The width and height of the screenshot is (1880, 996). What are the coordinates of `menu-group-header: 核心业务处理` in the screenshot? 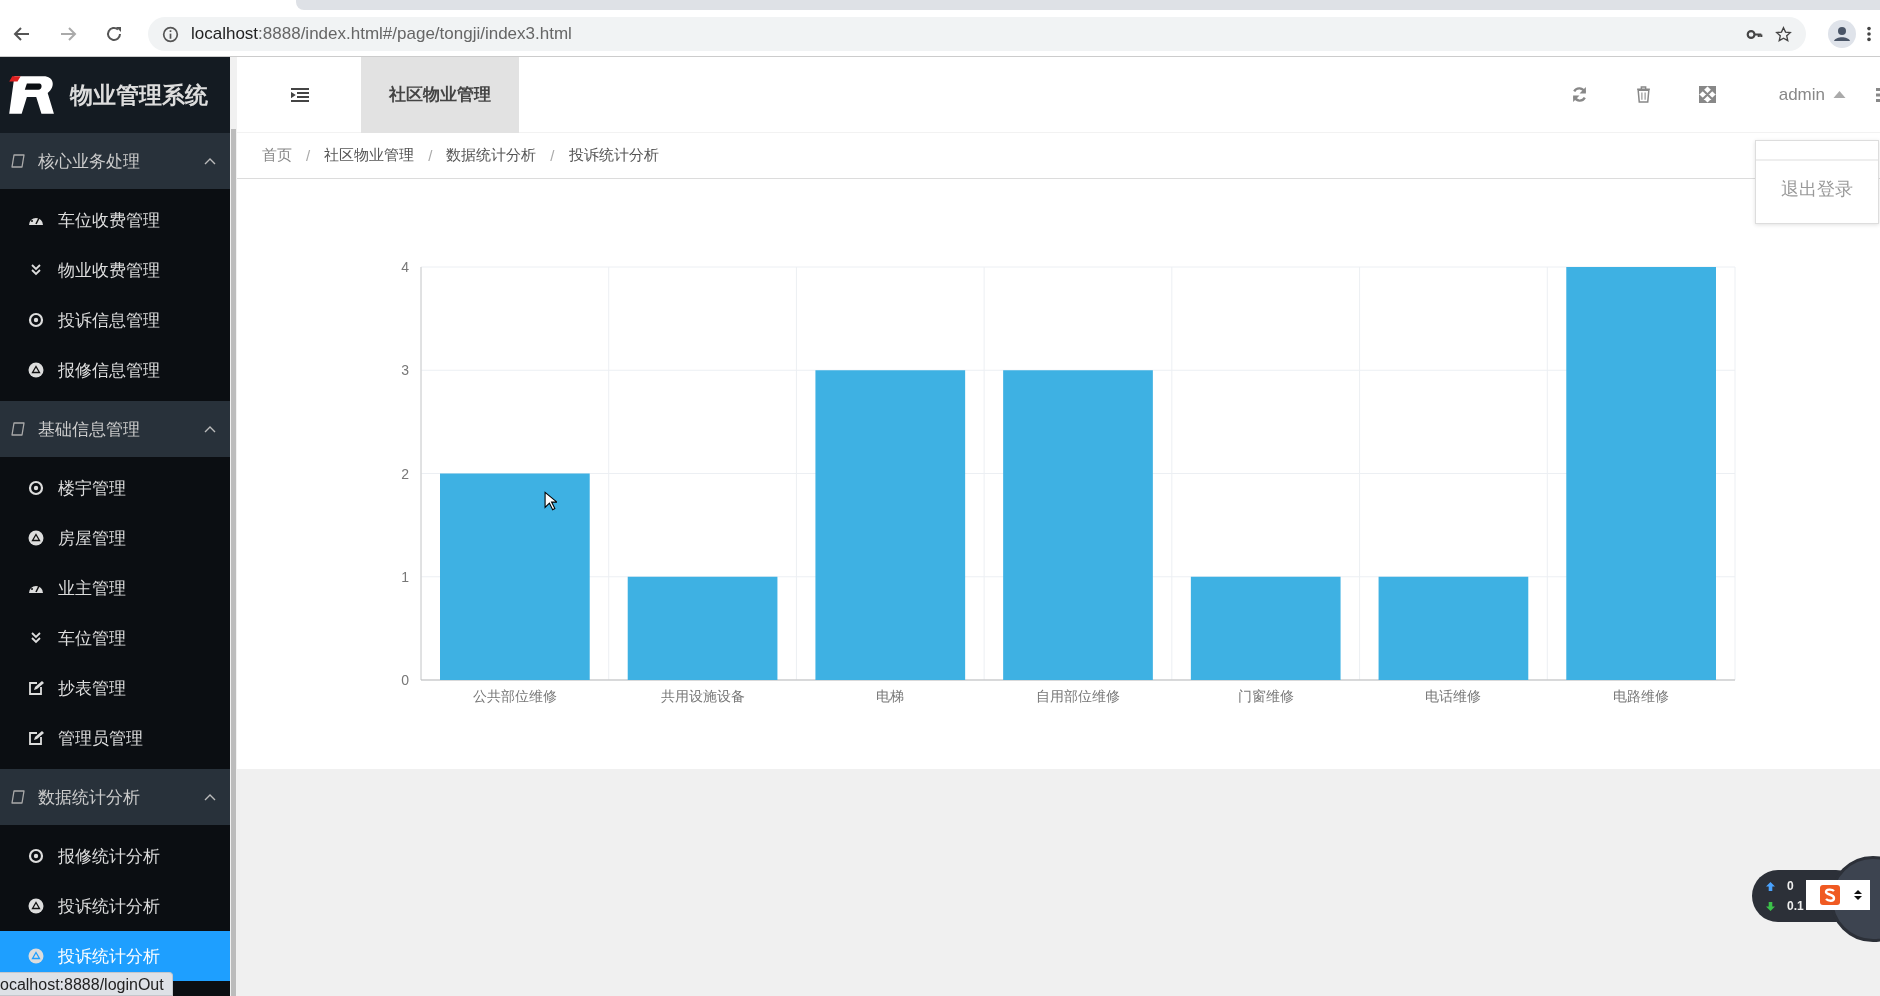 It's located at (115, 161).